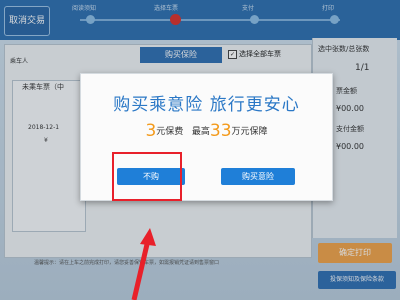 This screenshot has width=400, height=300. I want to click on arrow-shaft, so click(141, 269).